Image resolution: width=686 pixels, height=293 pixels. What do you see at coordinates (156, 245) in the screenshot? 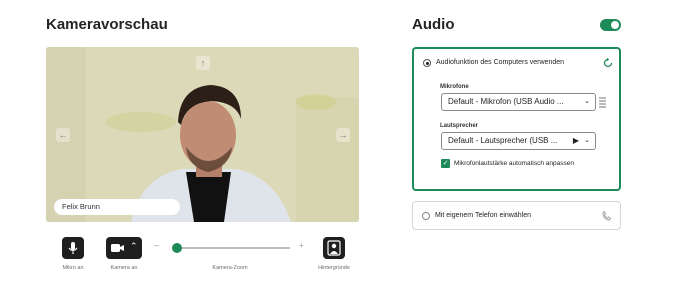
I see `zoom-minus: –` at bounding box center [156, 245].